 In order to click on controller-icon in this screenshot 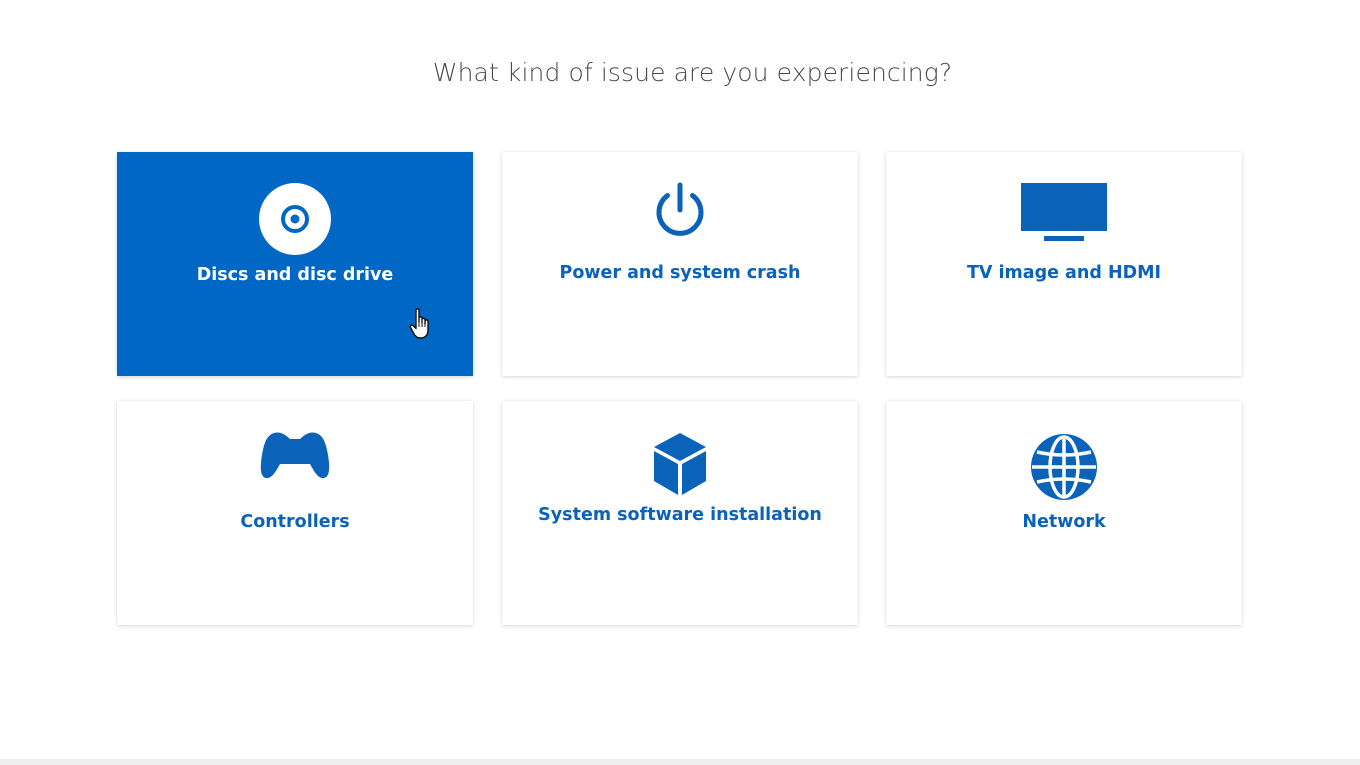, I will do `click(295, 455)`.